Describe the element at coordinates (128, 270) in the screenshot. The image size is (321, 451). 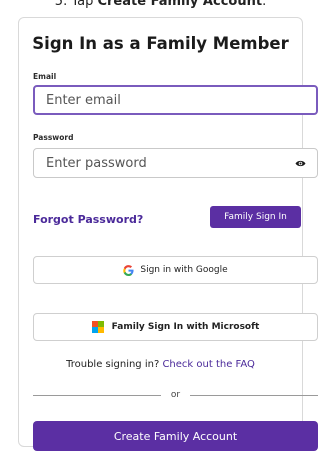
I see `google-icon` at that location.